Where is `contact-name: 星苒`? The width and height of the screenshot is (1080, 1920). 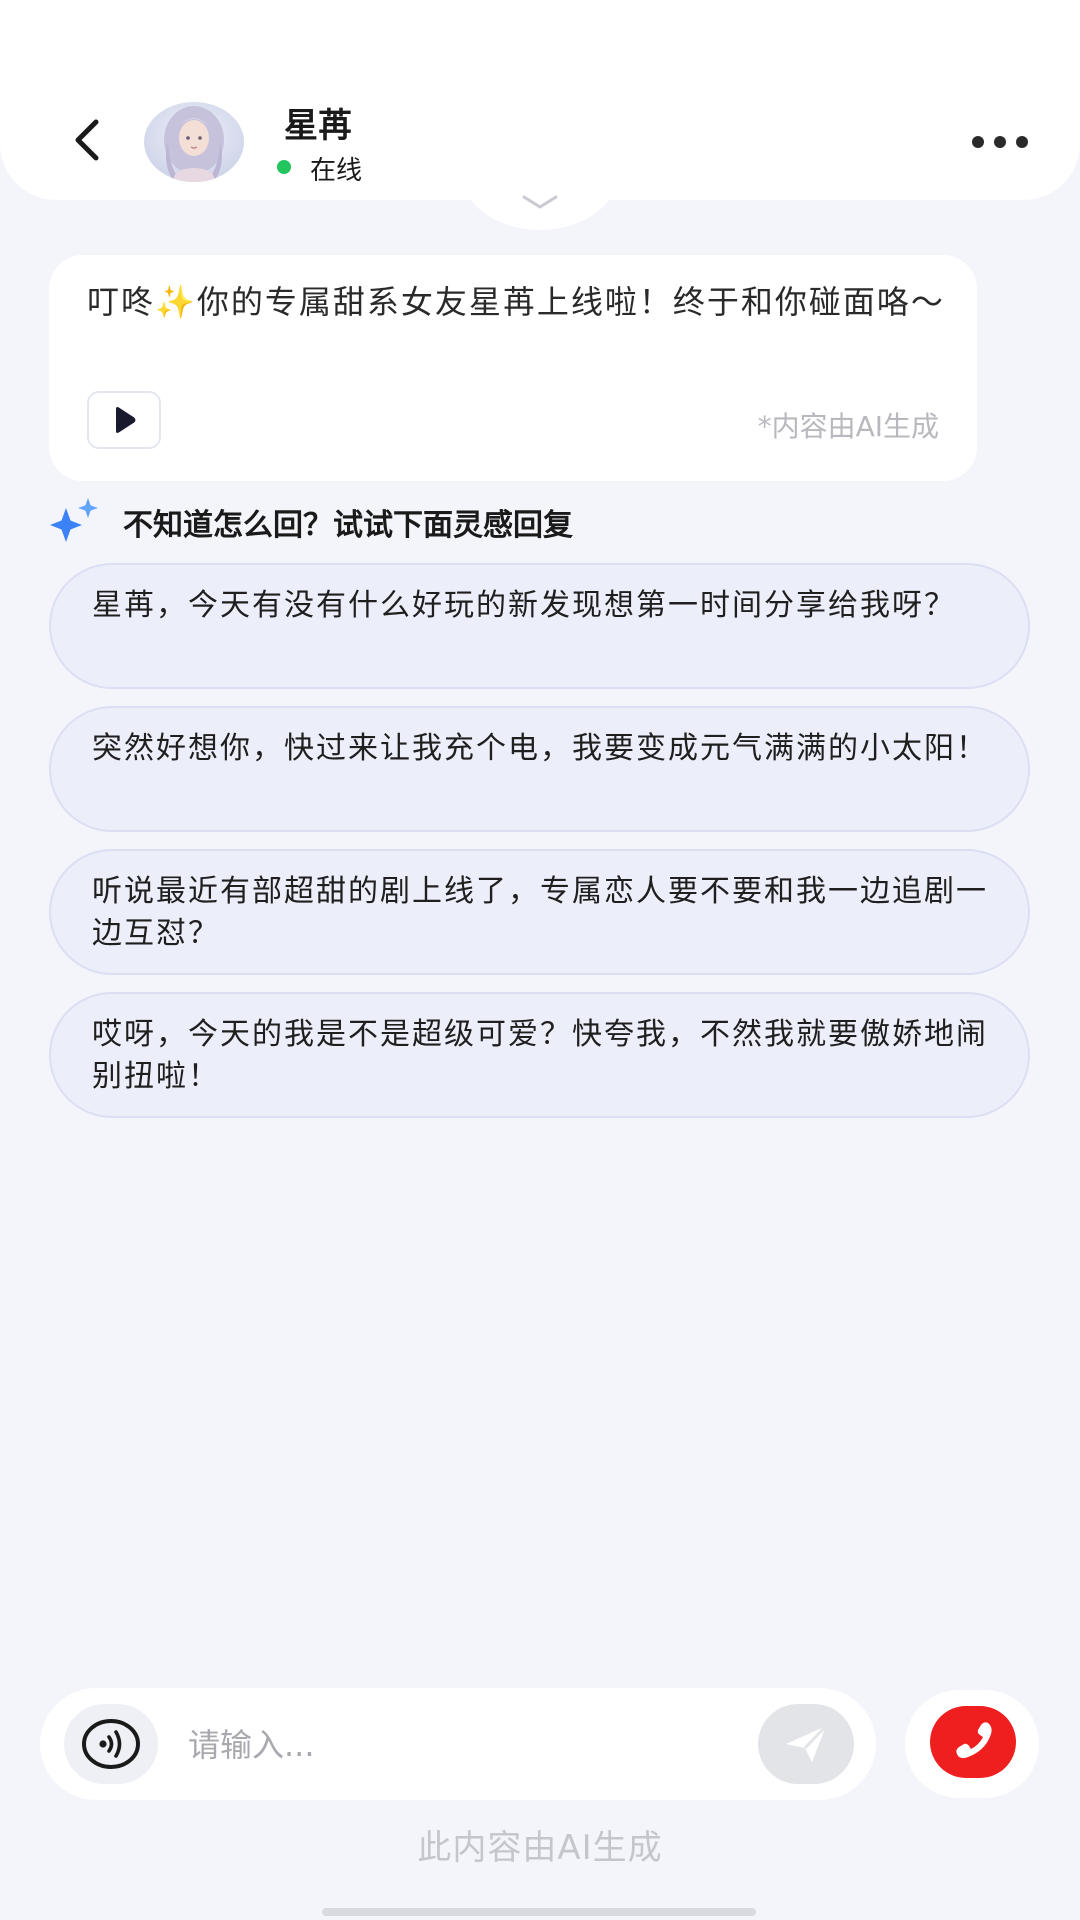 contact-name: 星苒 is located at coordinates (318, 126).